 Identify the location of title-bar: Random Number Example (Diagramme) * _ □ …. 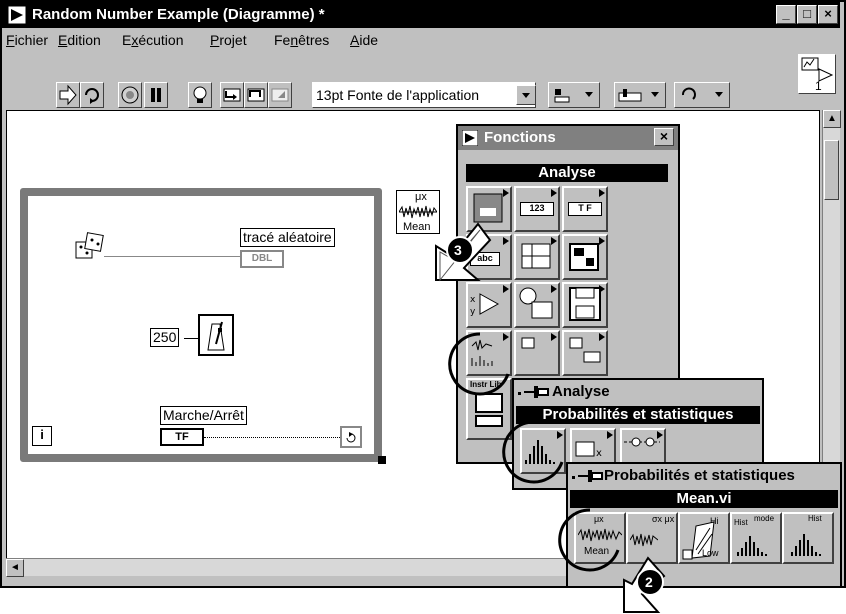
(421, 15).